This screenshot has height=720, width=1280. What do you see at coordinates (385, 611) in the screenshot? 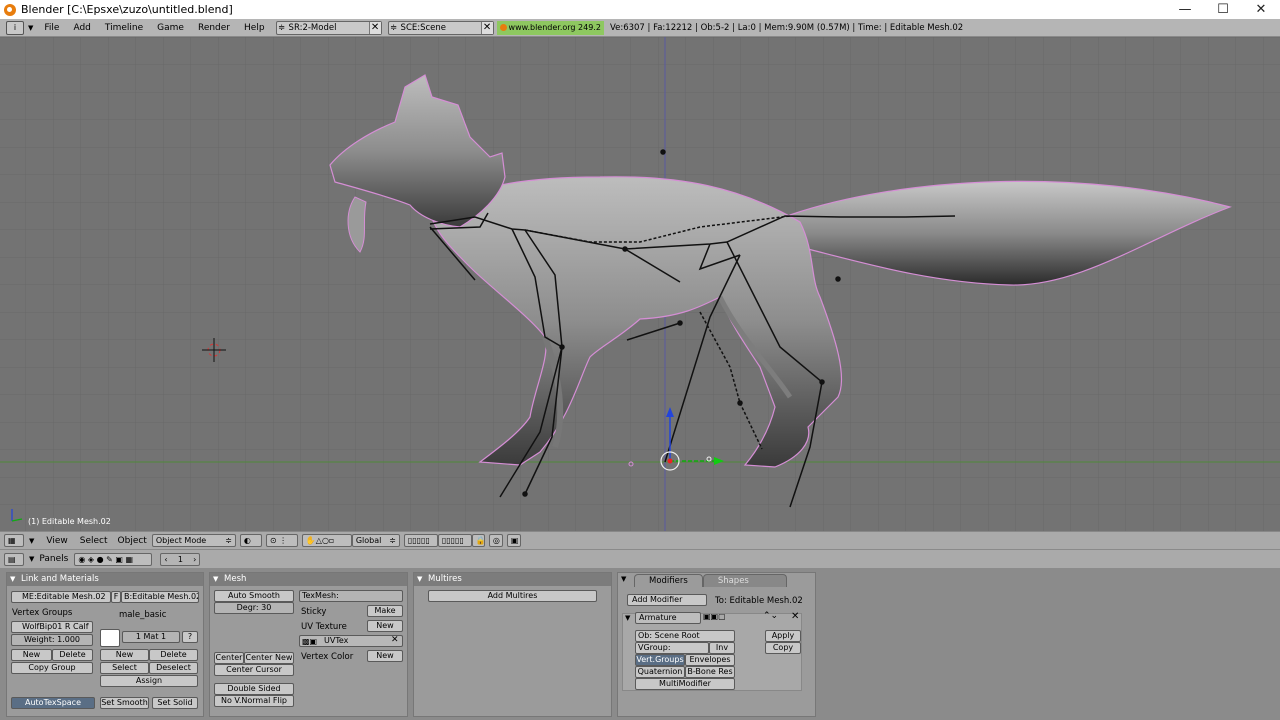
I see `sticky-make-button: Make` at bounding box center [385, 611].